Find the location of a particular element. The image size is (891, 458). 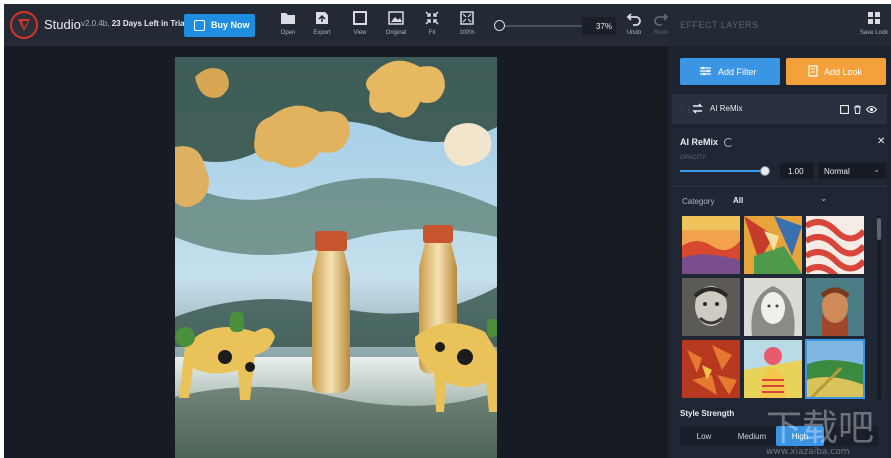

section-title: AI ReMix is located at coordinates (699, 142).